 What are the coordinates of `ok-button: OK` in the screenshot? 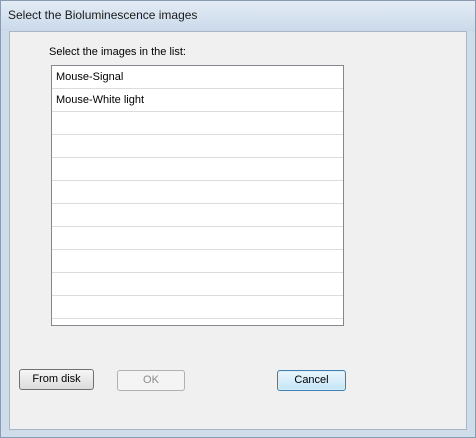 It's located at (151, 380).